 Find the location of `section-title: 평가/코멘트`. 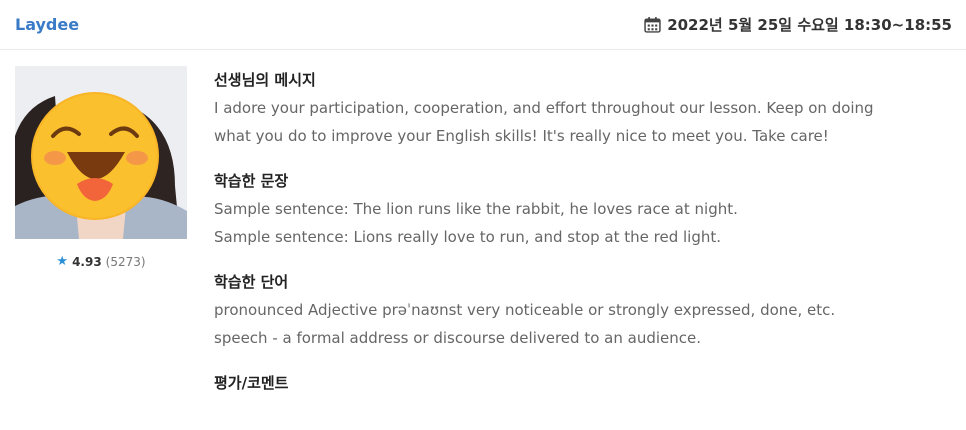

section-title: 평가/코멘트 is located at coordinates (251, 383).